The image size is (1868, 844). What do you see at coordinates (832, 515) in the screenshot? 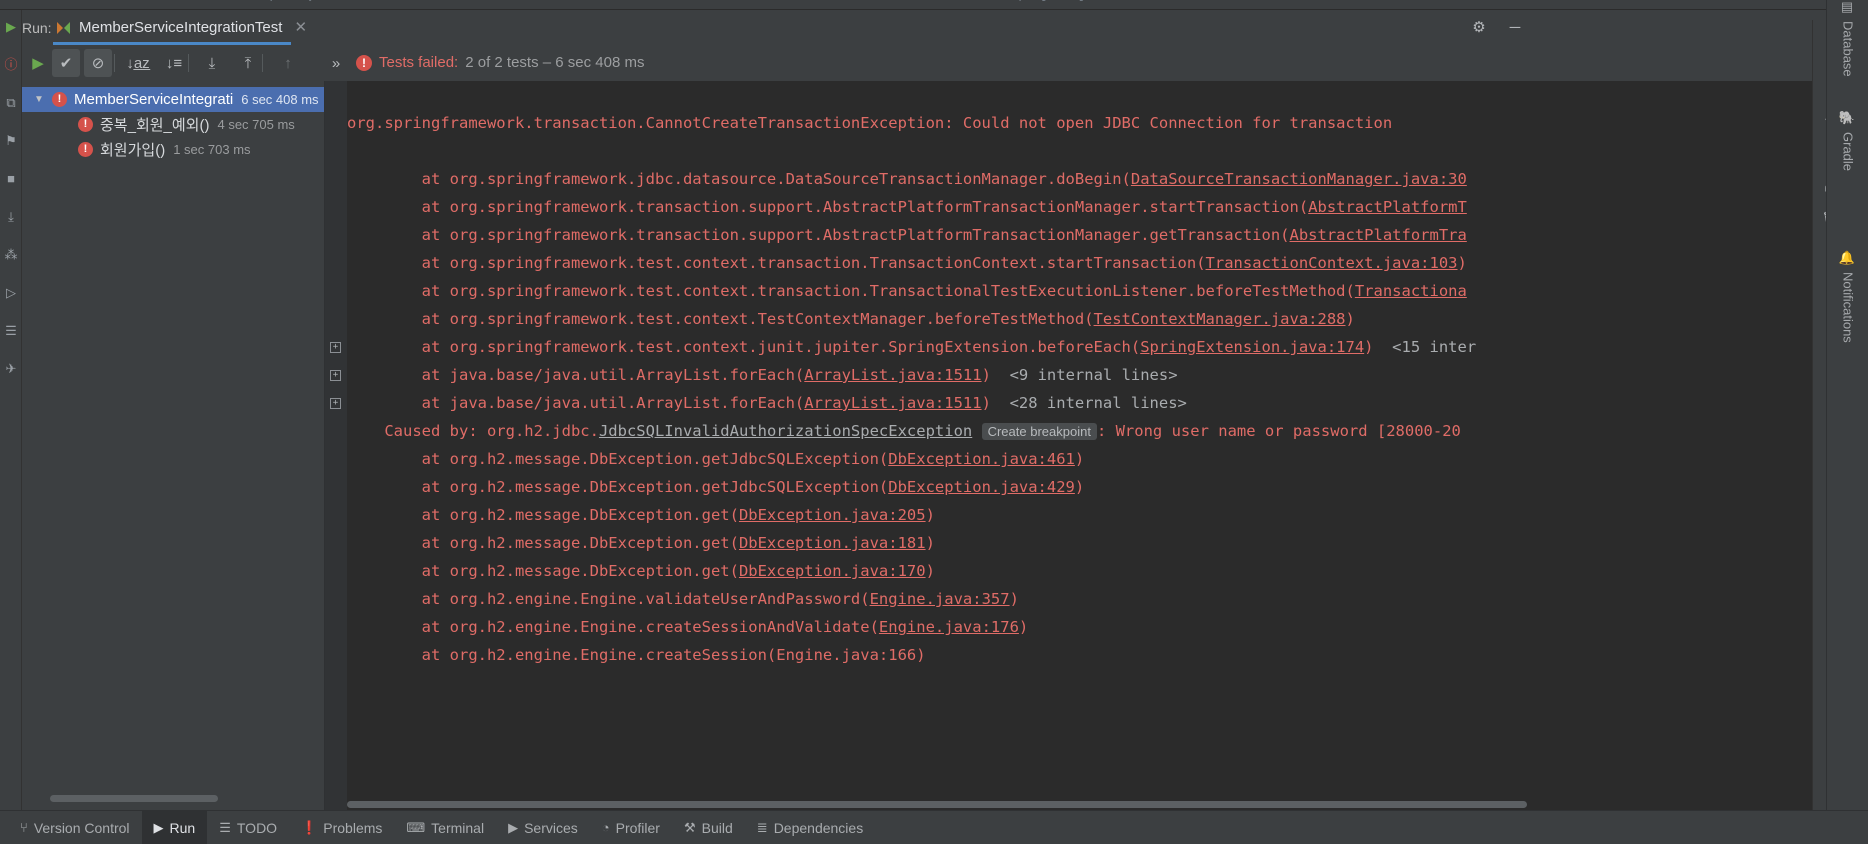
I see `stack-frame-link: DbException.java:205` at bounding box center [832, 515].